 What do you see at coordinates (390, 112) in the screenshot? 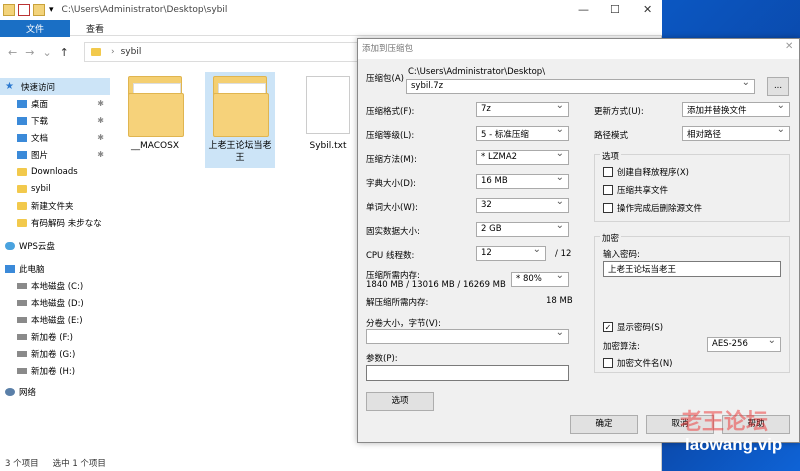
I see `format-label: 压缩格式(F):` at bounding box center [390, 112].